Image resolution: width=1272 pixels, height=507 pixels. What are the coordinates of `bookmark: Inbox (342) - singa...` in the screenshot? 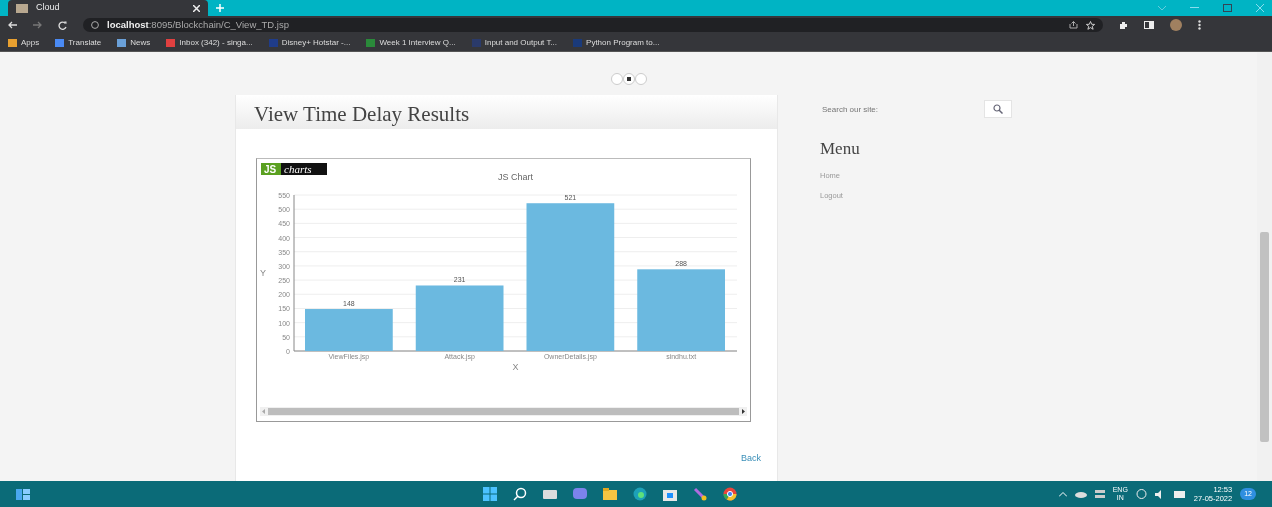 It's located at (216, 42).